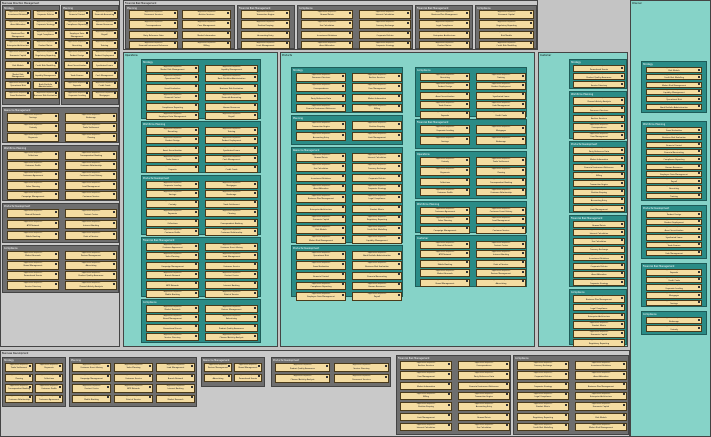 This screenshot has height=437, width=711. What do you see at coordinates (172, 97) in the screenshot?
I see `application-component: «ApplicationComponent» Financial Control` at bounding box center [172, 97].